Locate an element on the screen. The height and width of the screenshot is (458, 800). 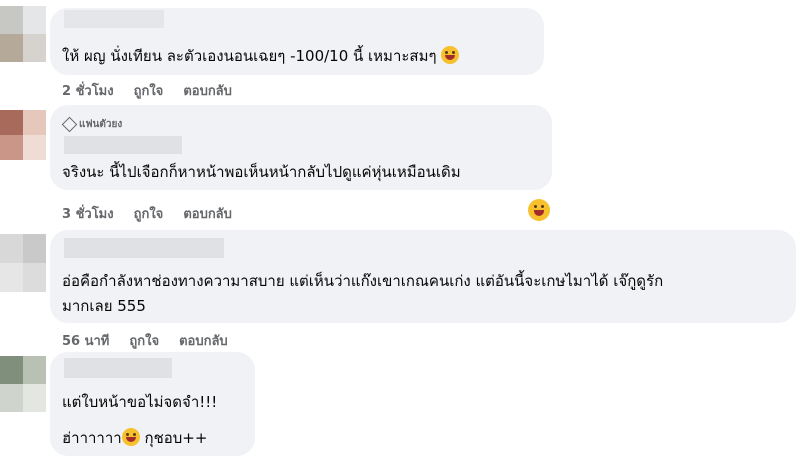
top-fan-badge: แฟนตัวยง is located at coordinates (91, 124).